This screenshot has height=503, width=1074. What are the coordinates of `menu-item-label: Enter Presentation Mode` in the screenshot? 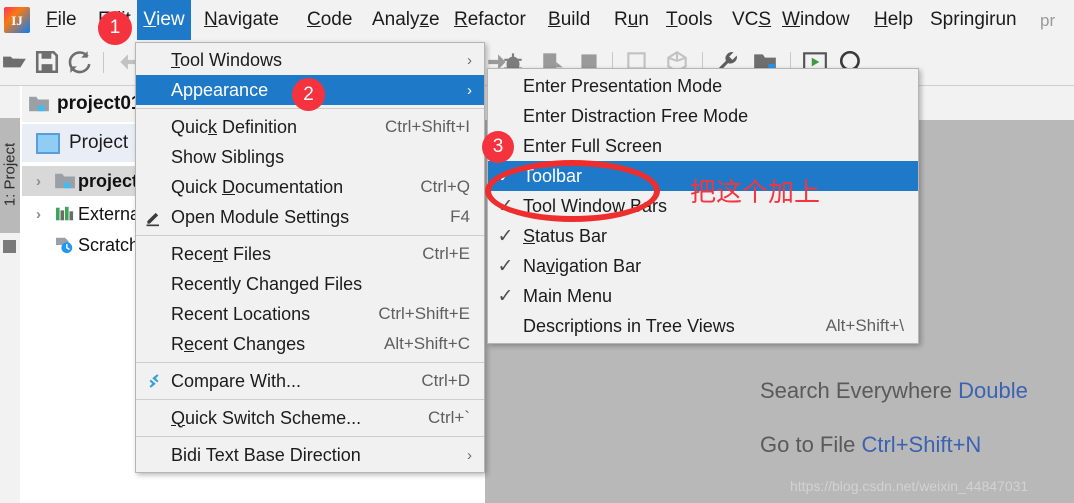 It's located at (623, 85).